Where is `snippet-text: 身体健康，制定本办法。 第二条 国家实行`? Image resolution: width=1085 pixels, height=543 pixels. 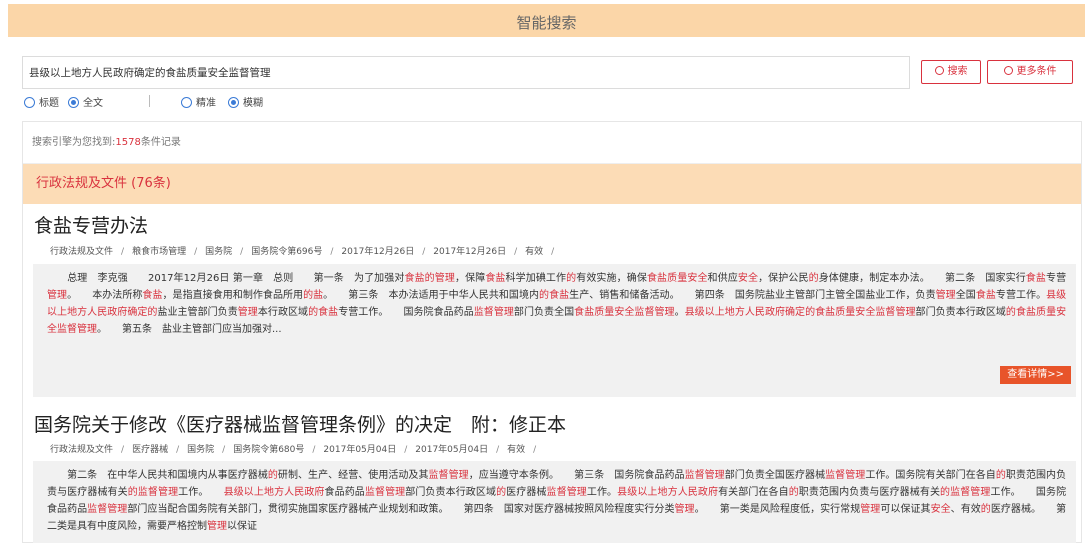
snippet-text: 身体健康，制定本办法。 第二条 国家实行 is located at coordinates (922, 278).